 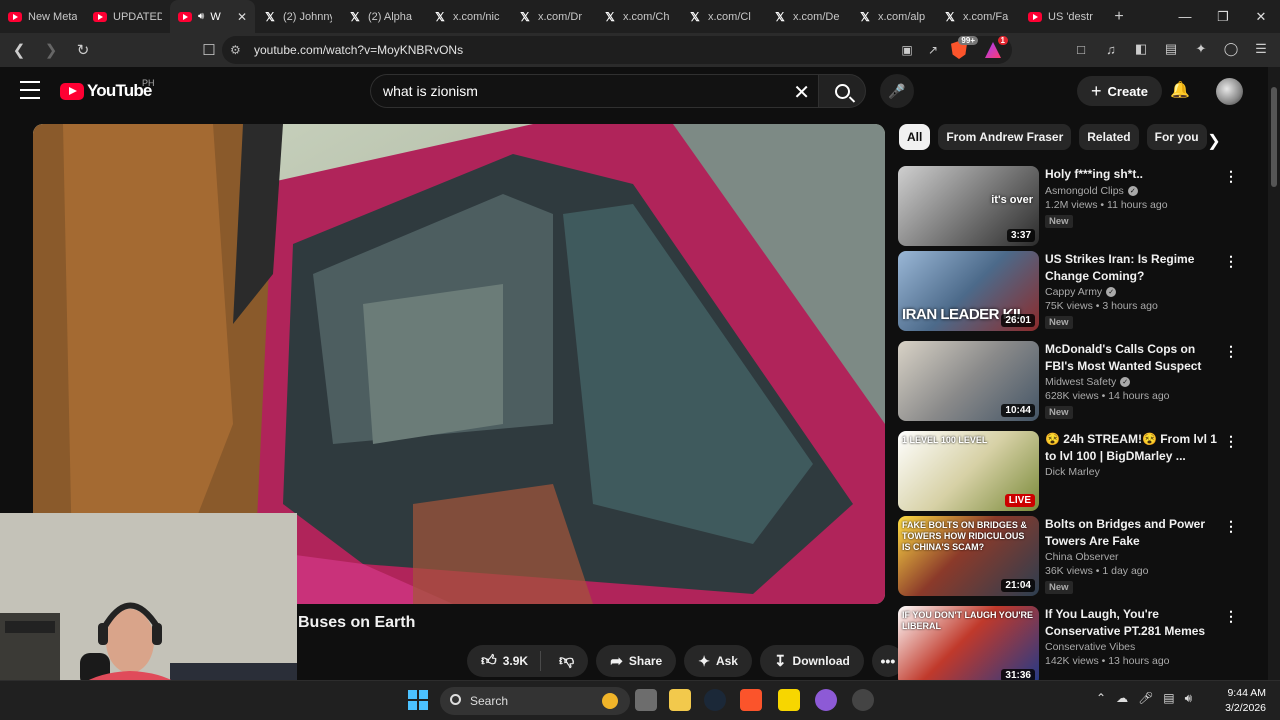 What do you see at coordinates (646, 700) in the screenshot?
I see `task-view-icon` at bounding box center [646, 700].